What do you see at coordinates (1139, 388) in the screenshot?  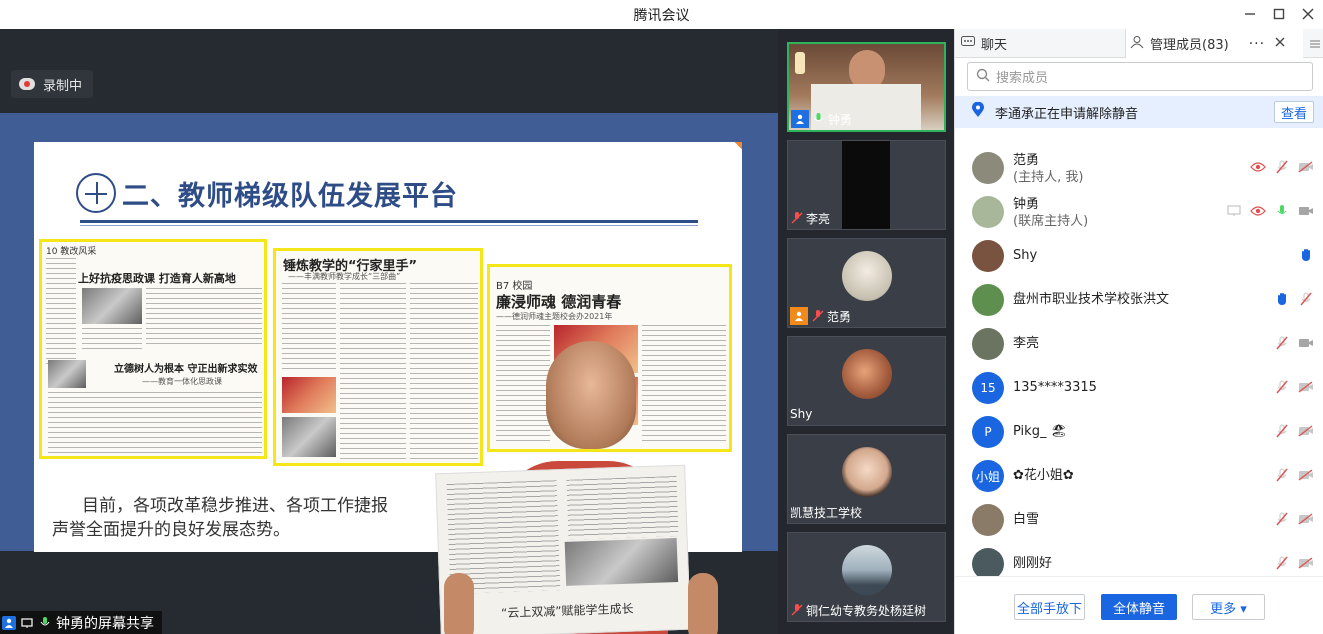 I see `member-row: 15 135****3315` at bounding box center [1139, 388].